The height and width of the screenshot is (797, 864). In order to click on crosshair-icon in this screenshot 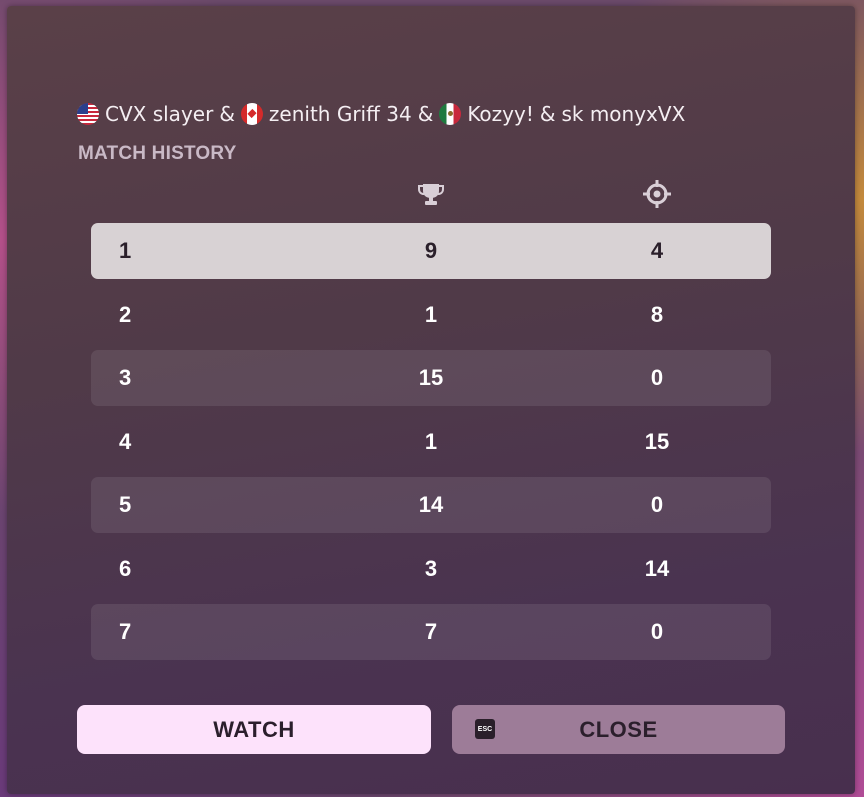, I will do `click(657, 194)`.